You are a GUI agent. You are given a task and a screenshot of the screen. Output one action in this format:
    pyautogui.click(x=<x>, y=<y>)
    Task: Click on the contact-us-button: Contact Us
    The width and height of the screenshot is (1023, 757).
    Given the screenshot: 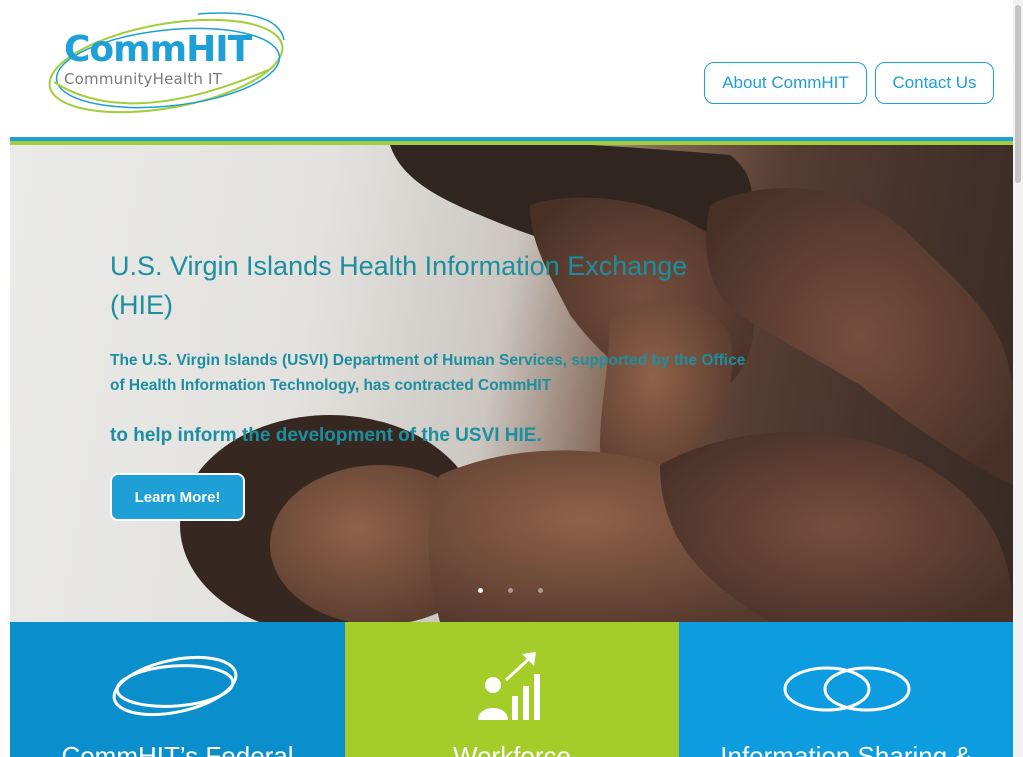 What is the action you would take?
    pyautogui.click(x=934, y=83)
    